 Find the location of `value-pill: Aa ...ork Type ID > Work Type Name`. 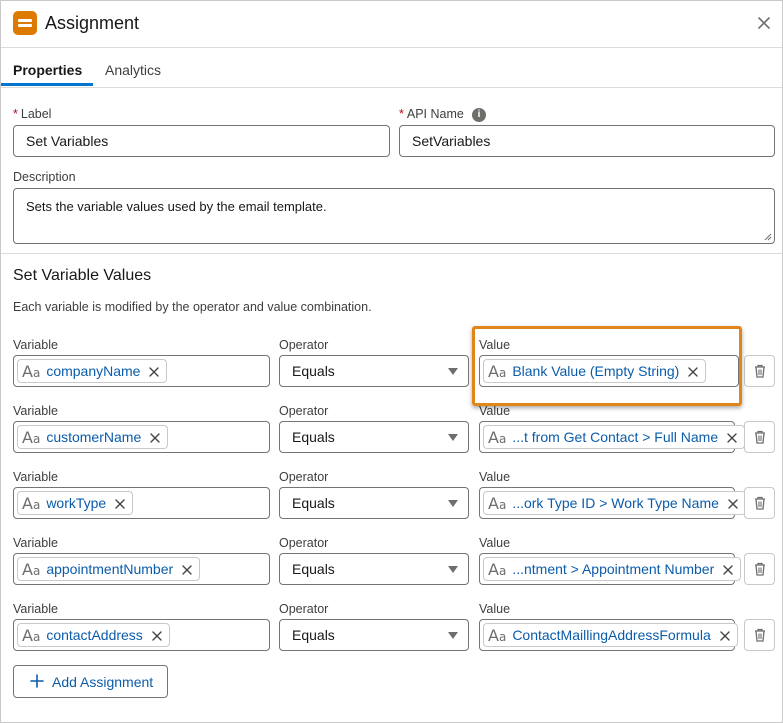

value-pill: Aa ...ork Type ID > Work Type Name is located at coordinates (614, 503).